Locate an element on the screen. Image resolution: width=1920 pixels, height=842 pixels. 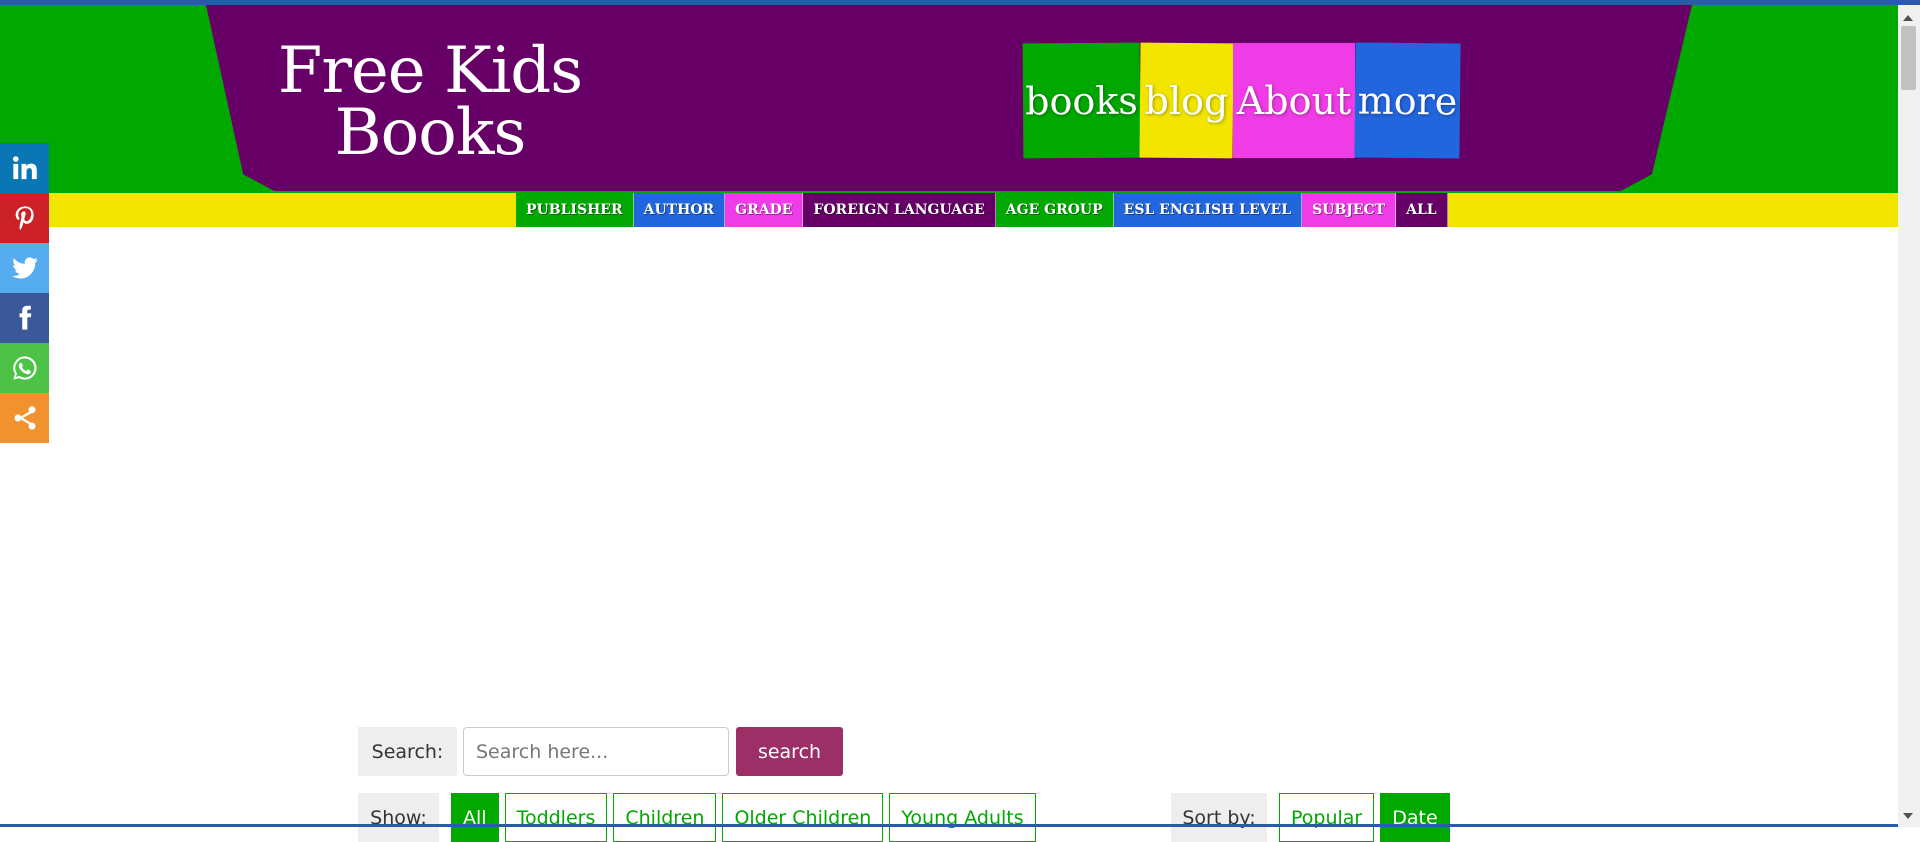
category-author: AUTHOR is located at coordinates (679, 210).